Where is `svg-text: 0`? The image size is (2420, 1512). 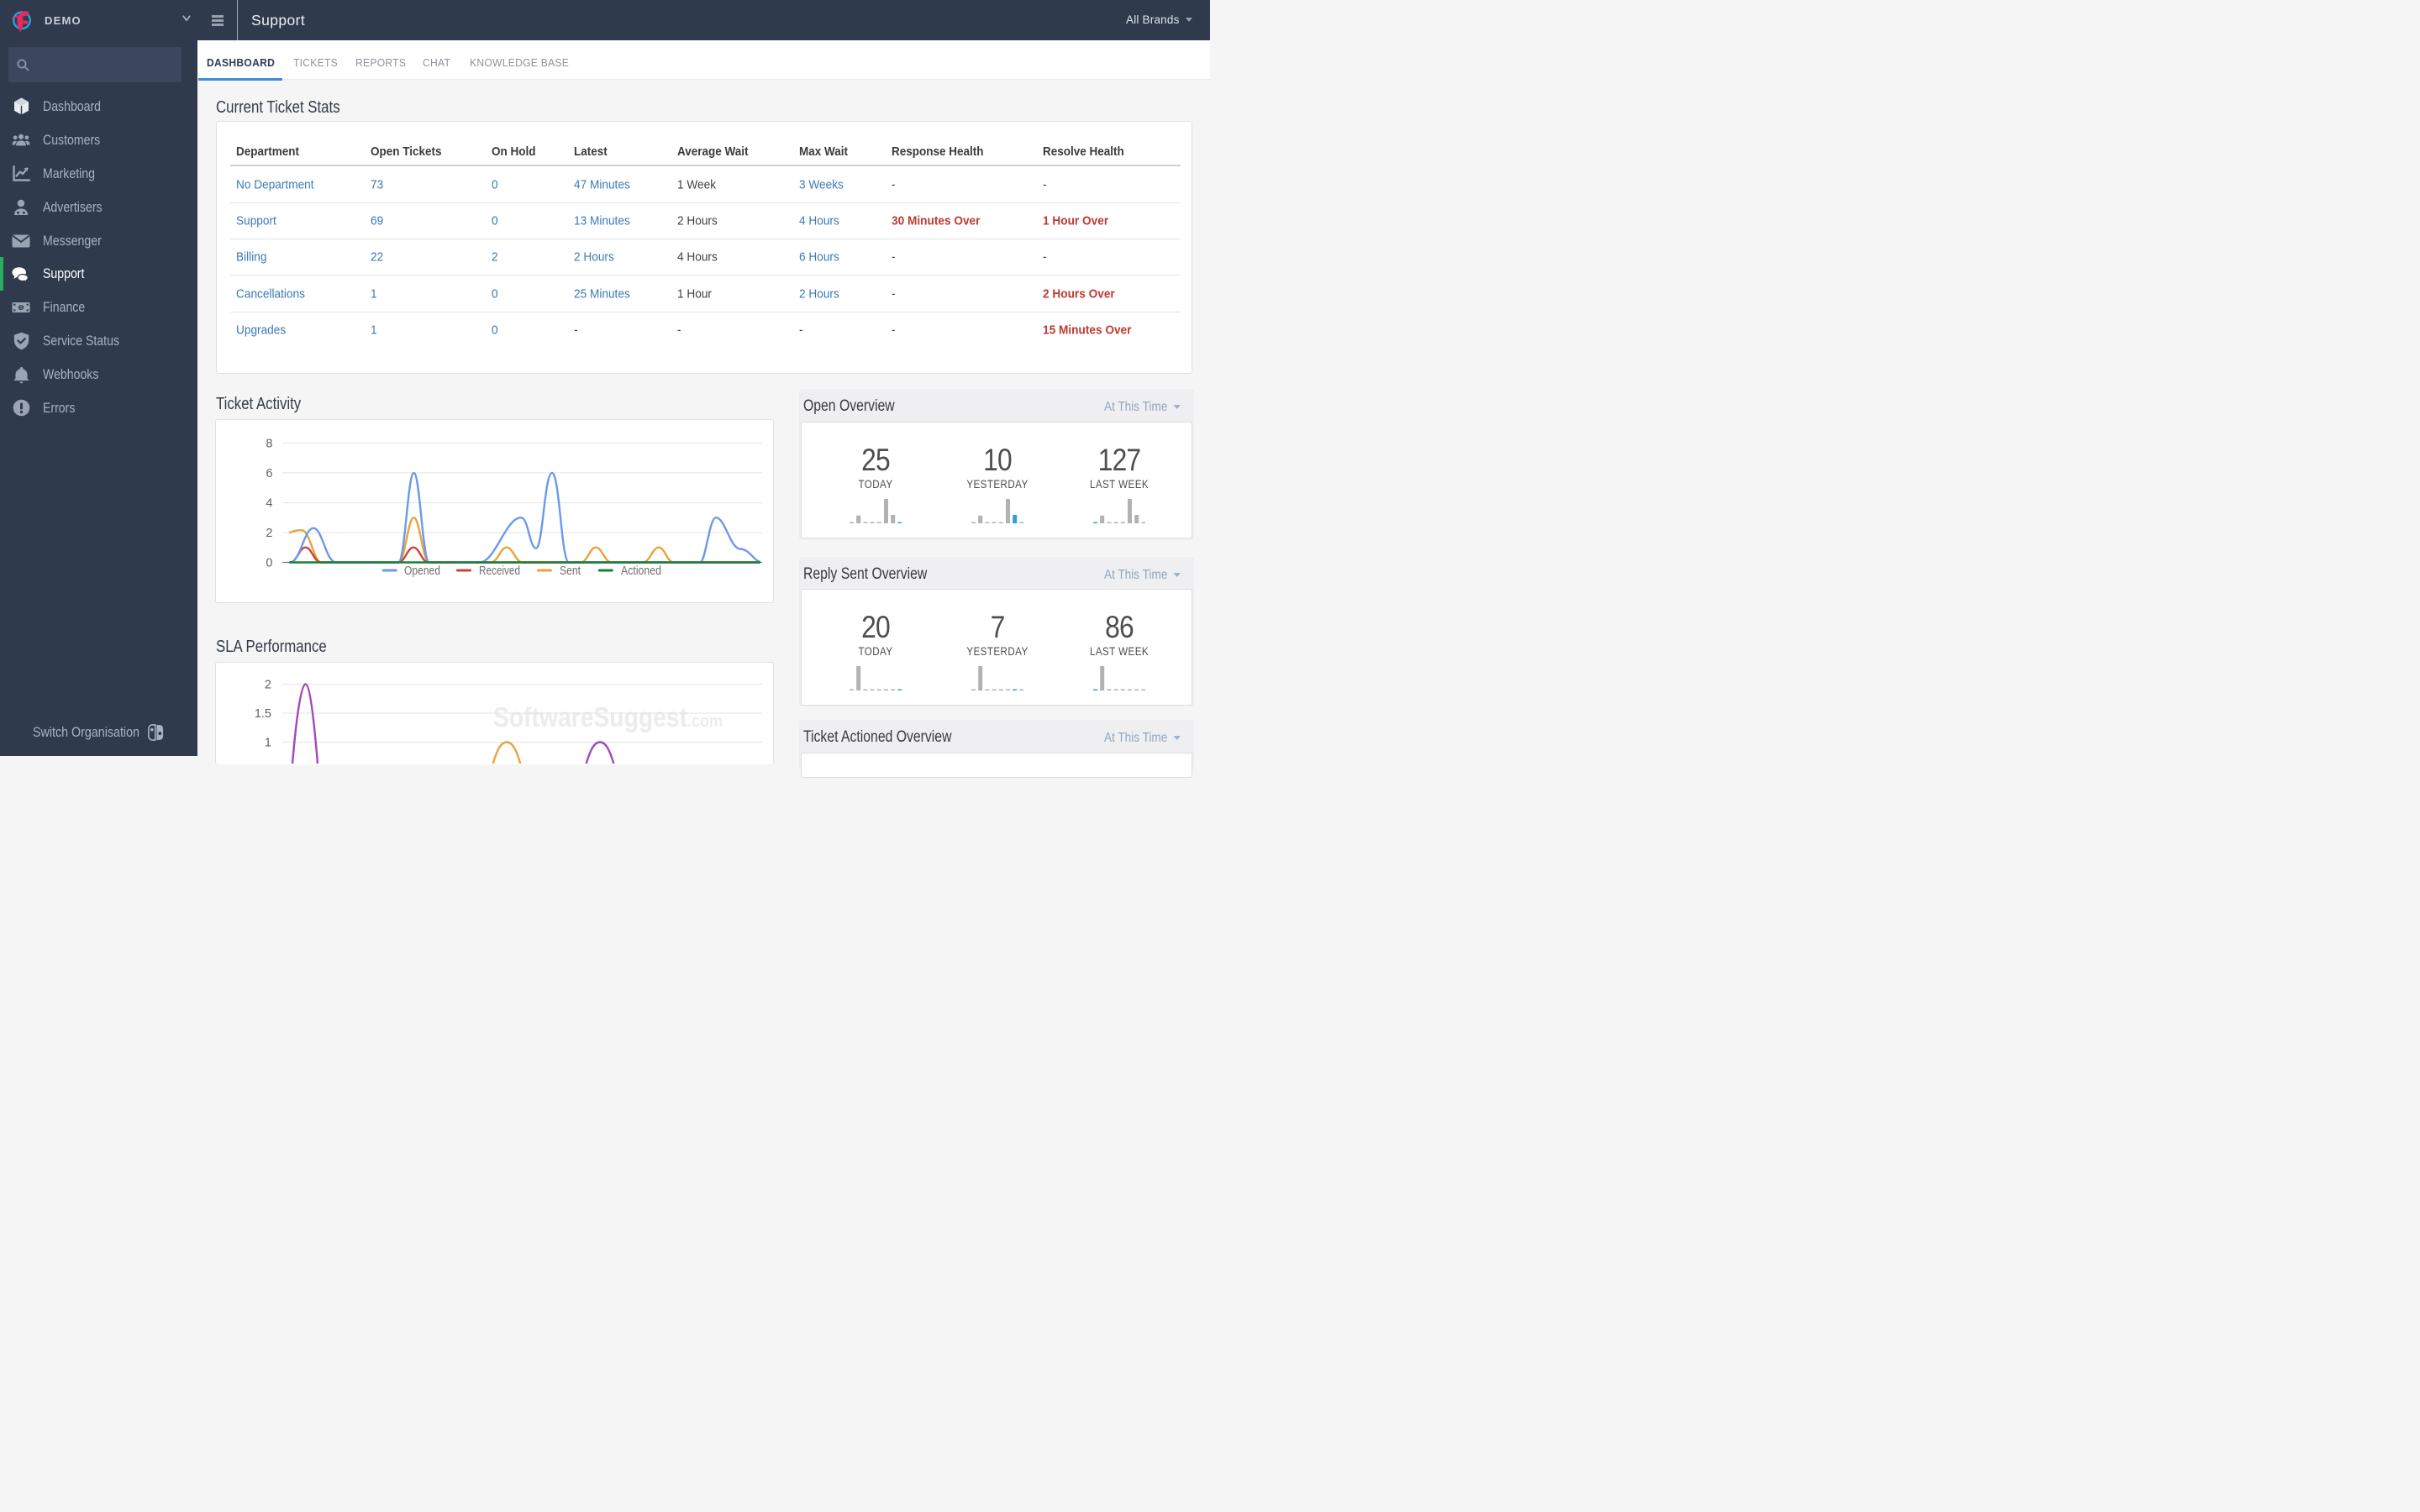 svg-text: 0 is located at coordinates (269, 563).